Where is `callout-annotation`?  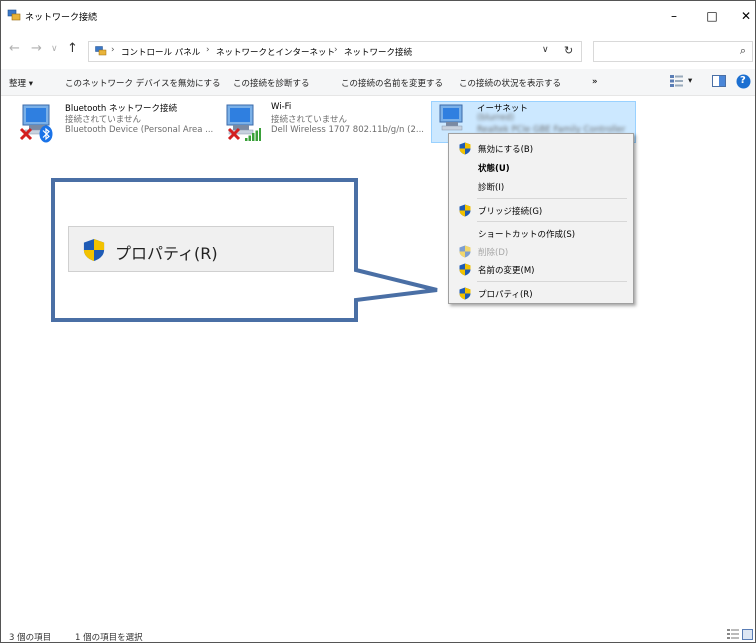
callout-annotation is located at coordinates (244, 250).